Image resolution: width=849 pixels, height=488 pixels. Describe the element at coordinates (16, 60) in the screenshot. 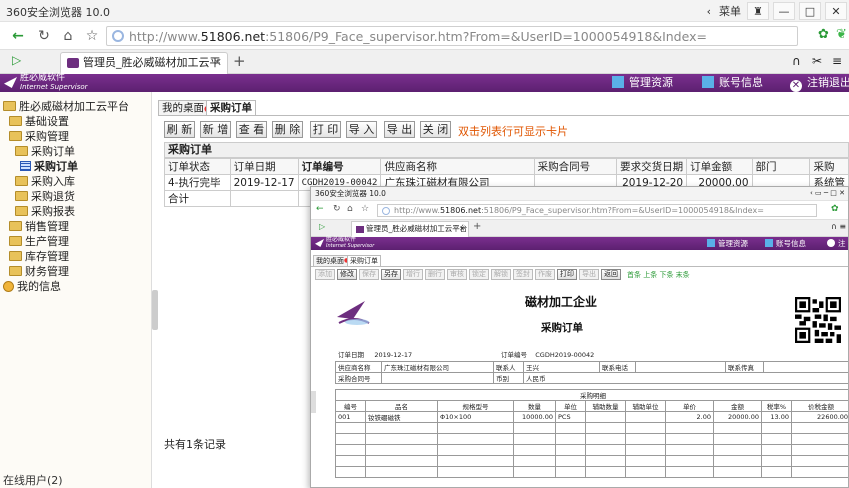

I see `sidebar-toggle-icon: ▷` at that location.